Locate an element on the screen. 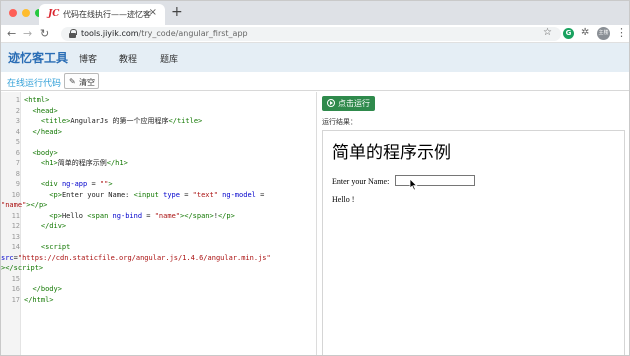  code-line: <h1>简单的程序示例</h1> is located at coordinates (84, 163).